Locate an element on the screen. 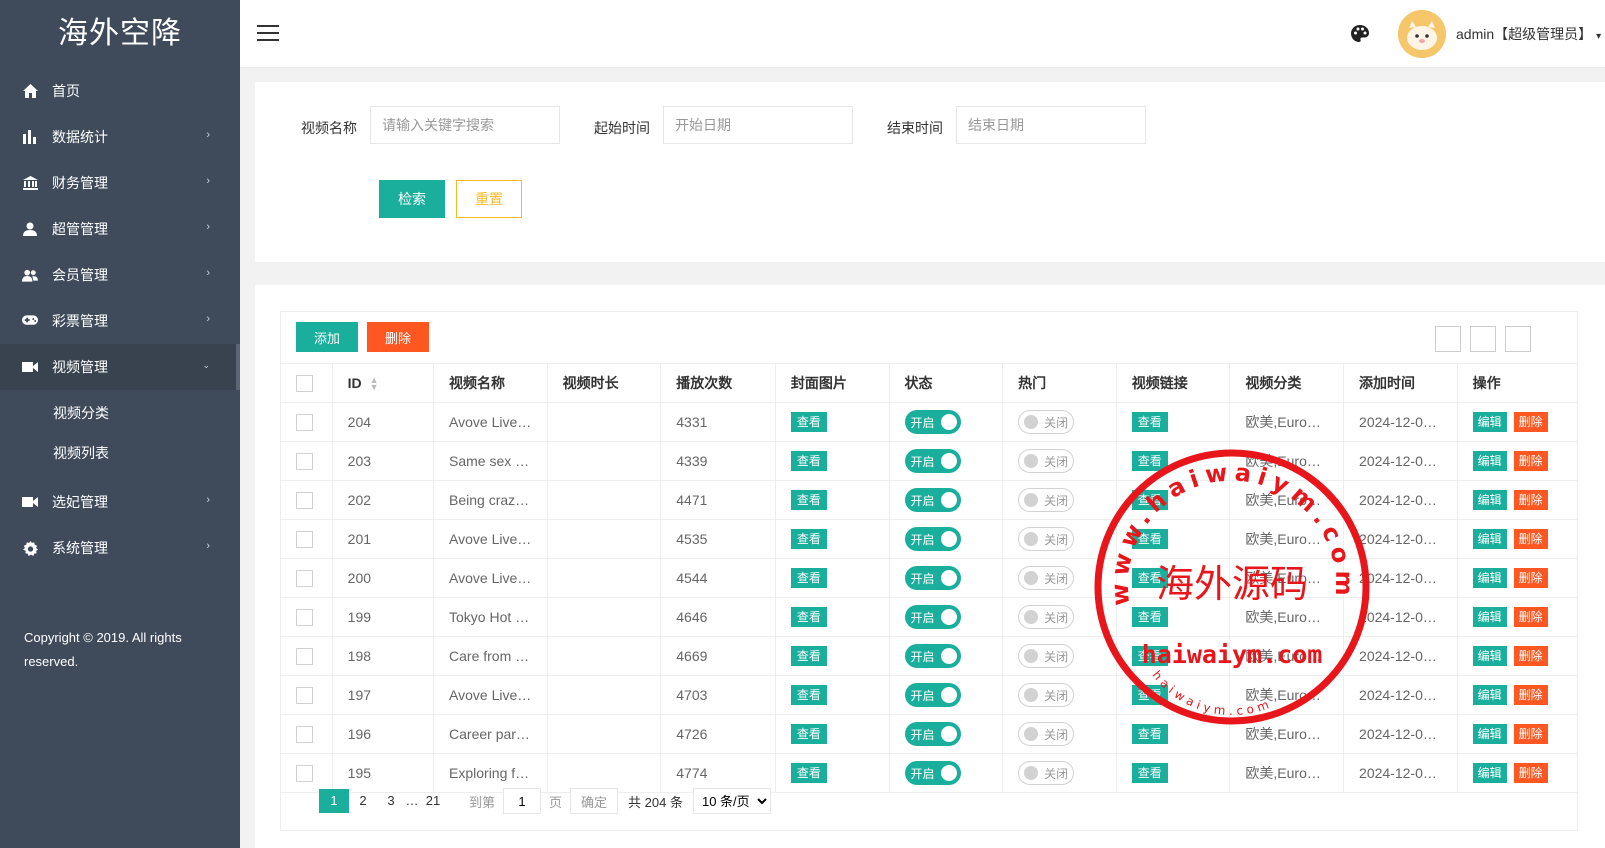  page-size-select: 10 条/页 is located at coordinates (731, 801).